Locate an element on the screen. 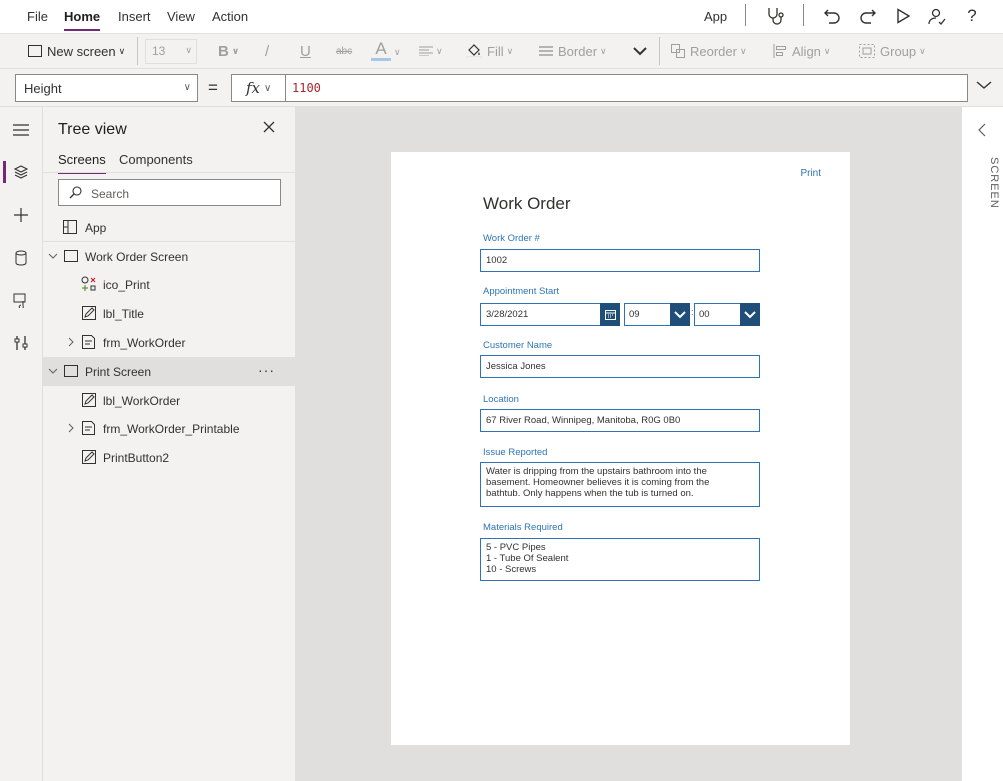 Image resolution: width=1003 pixels, height=781 pixels. tree-item-label: lbl_WorkOrder is located at coordinates (142, 400).